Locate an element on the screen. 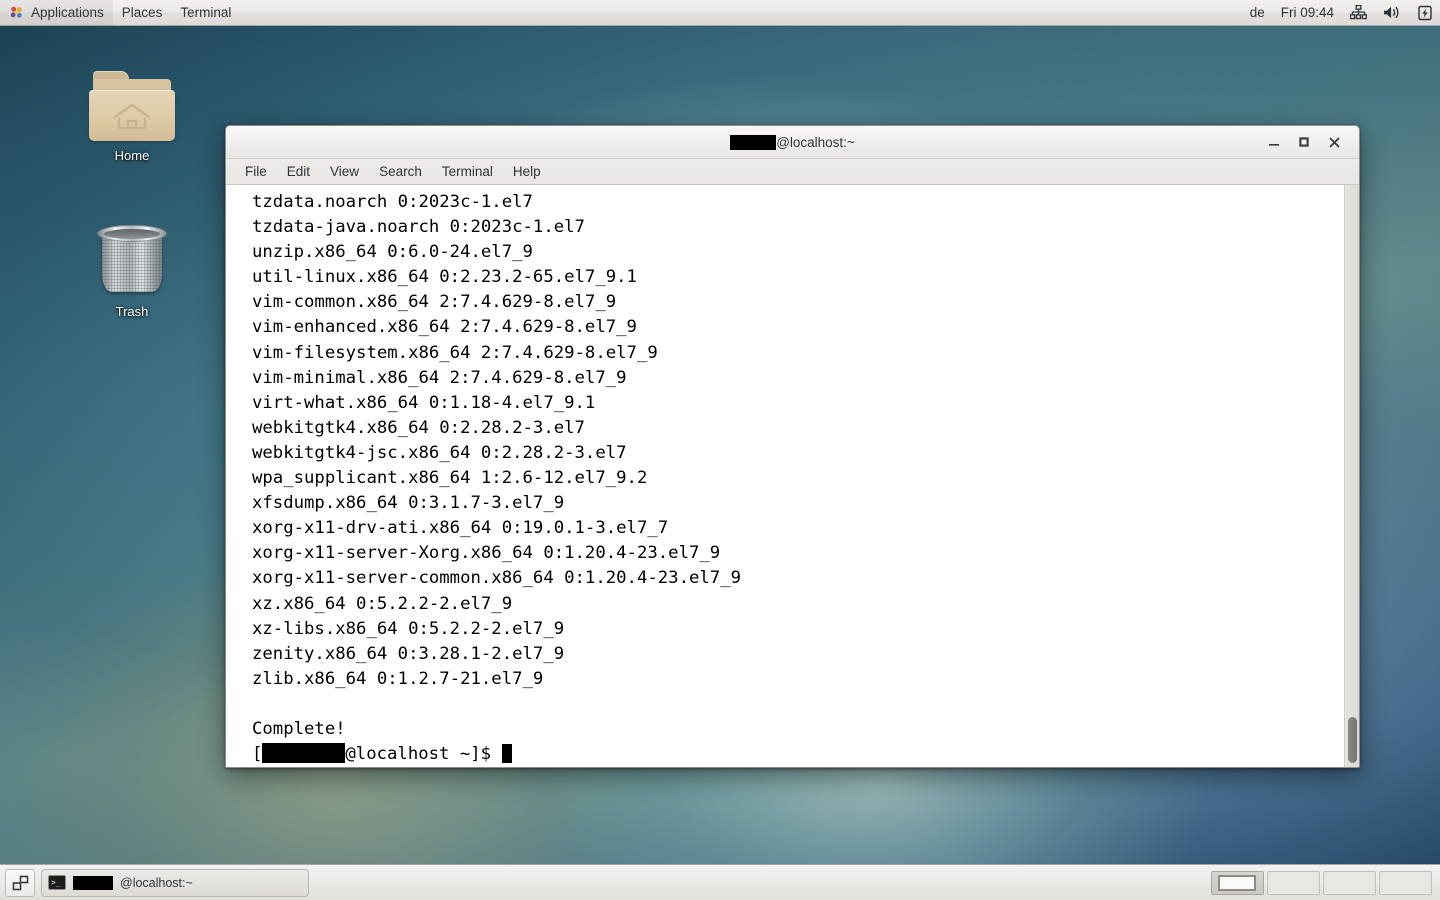 The height and width of the screenshot is (900, 1440). menu-search: Search is located at coordinates (400, 171).